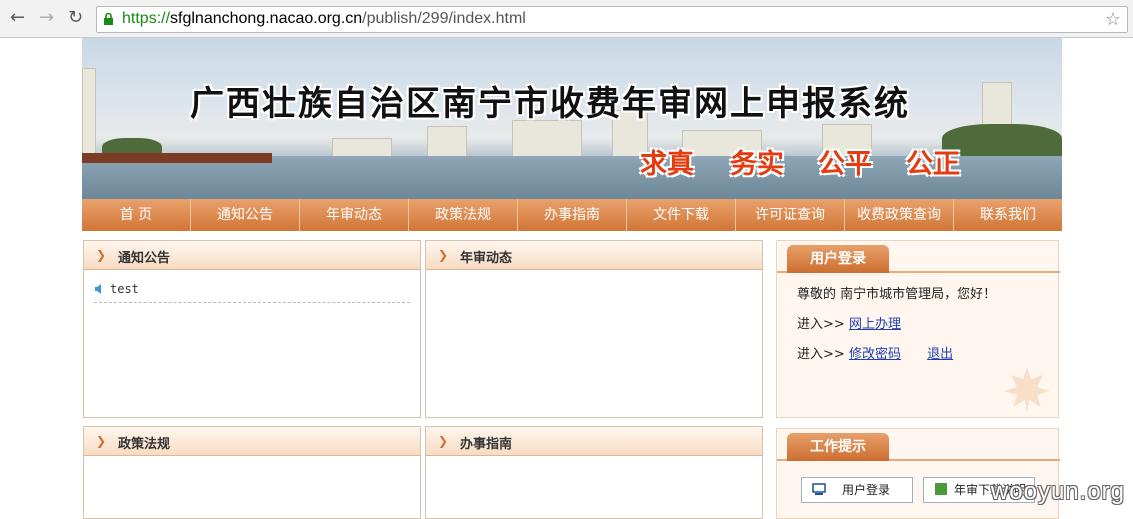  What do you see at coordinates (899, 215) in the screenshot?
I see `nav-fee-policy-query: 收费政策查询` at bounding box center [899, 215].